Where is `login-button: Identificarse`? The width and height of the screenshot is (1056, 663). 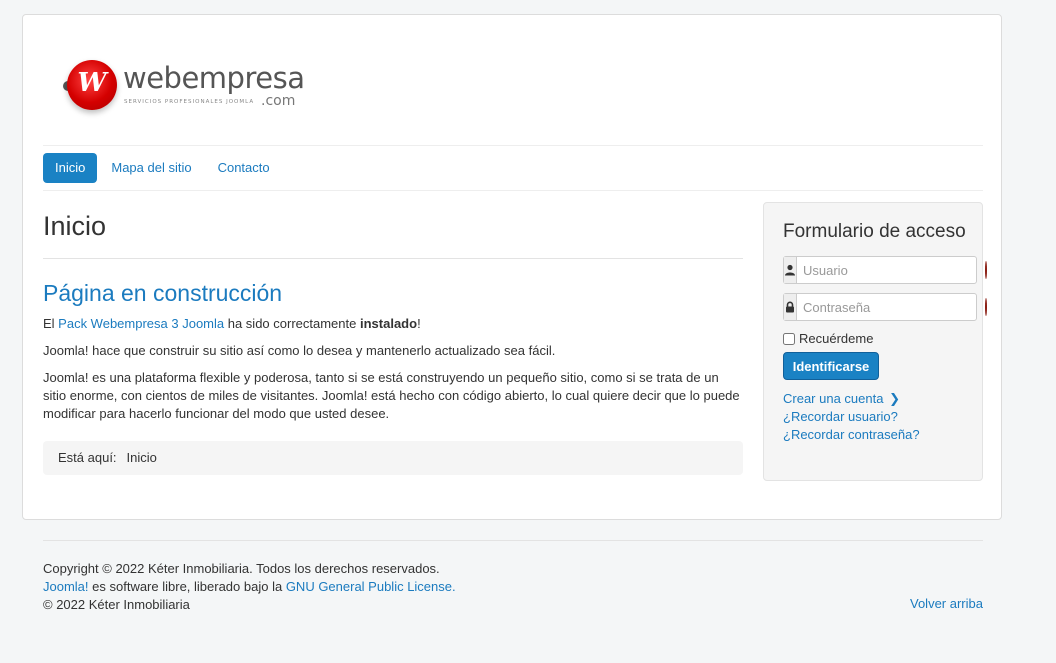 login-button: Identificarse is located at coordinates (831, 366).